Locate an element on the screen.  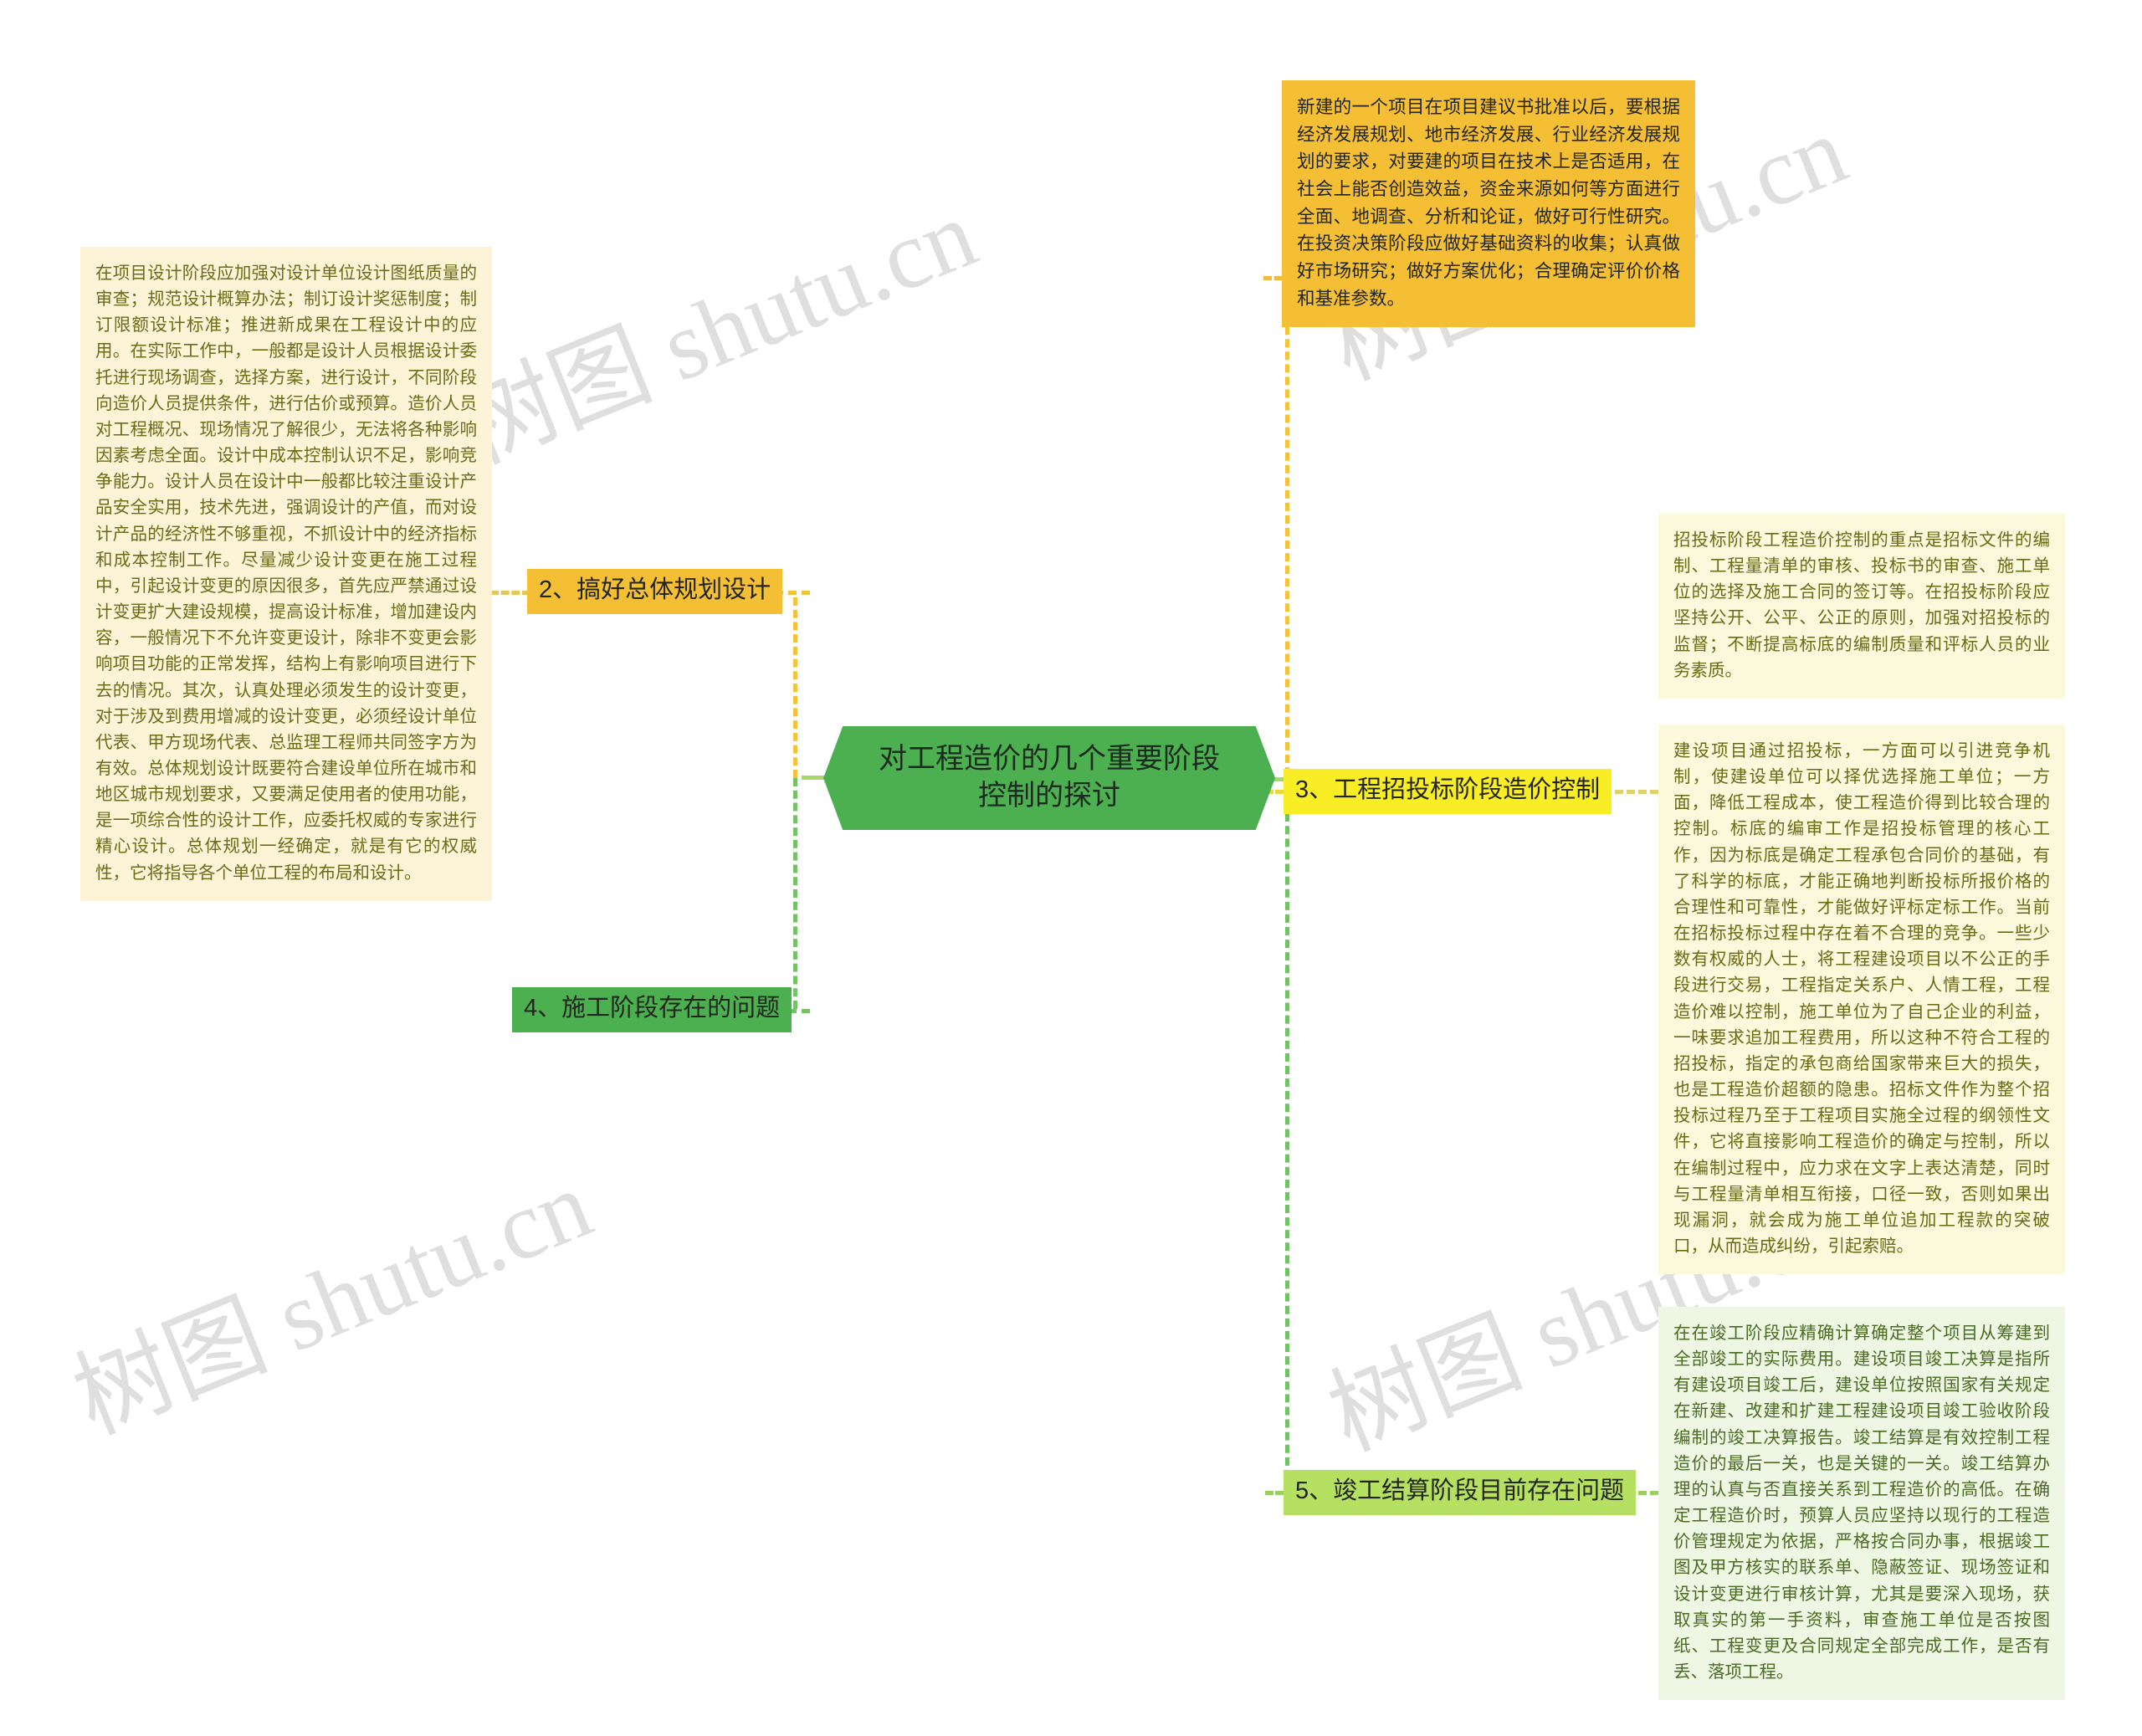
connector-bidding-to-details is located at coordinates (1636, 792).